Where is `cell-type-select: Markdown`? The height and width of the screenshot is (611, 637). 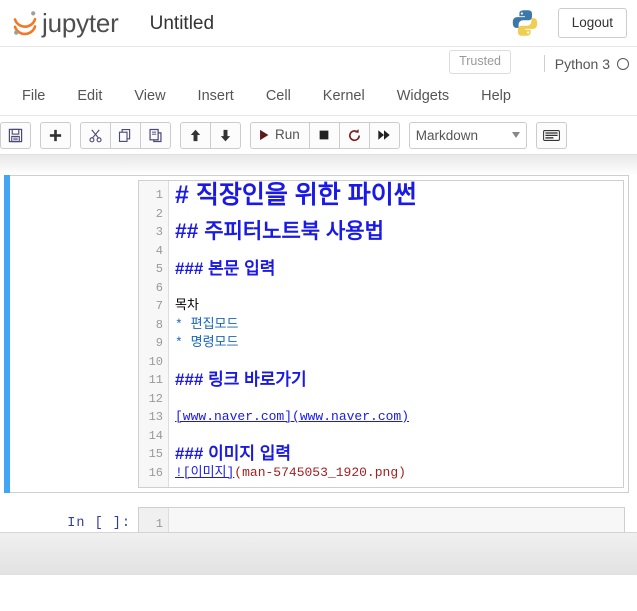 cell-type-select: Markdown is located at coordinates (467, 135).